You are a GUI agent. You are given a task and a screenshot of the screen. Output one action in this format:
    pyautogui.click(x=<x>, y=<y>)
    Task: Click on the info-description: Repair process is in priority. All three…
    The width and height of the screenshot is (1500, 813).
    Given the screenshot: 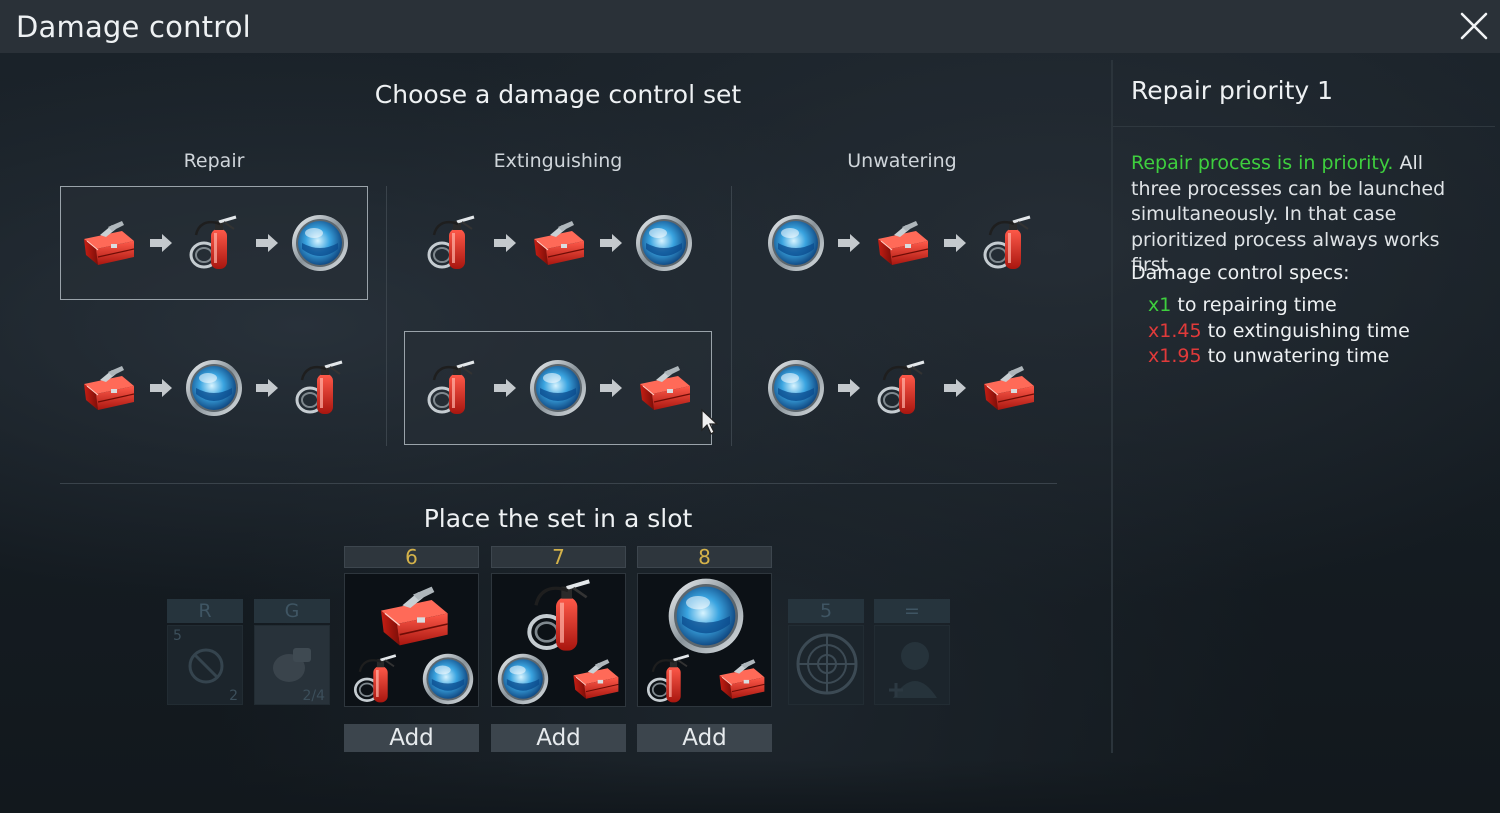 What is the action you would take?
    pyautogui.click(x=1303, y=215)
    